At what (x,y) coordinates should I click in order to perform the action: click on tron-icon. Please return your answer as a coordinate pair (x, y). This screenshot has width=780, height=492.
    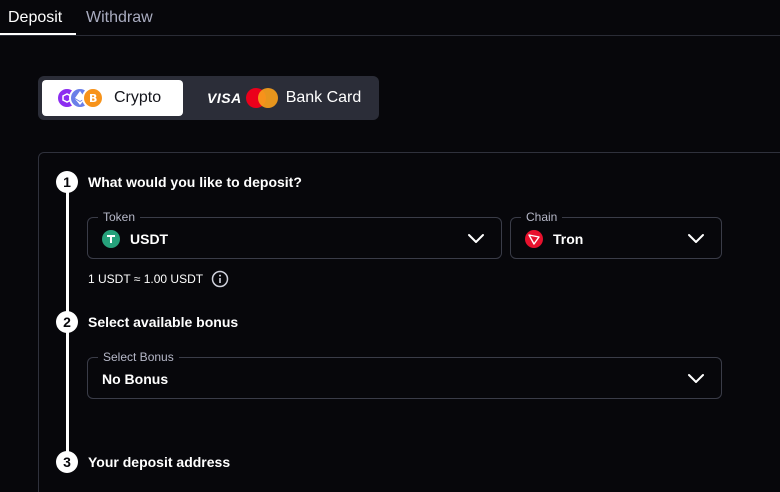
    Looking at the image, I should click on (534, 239).